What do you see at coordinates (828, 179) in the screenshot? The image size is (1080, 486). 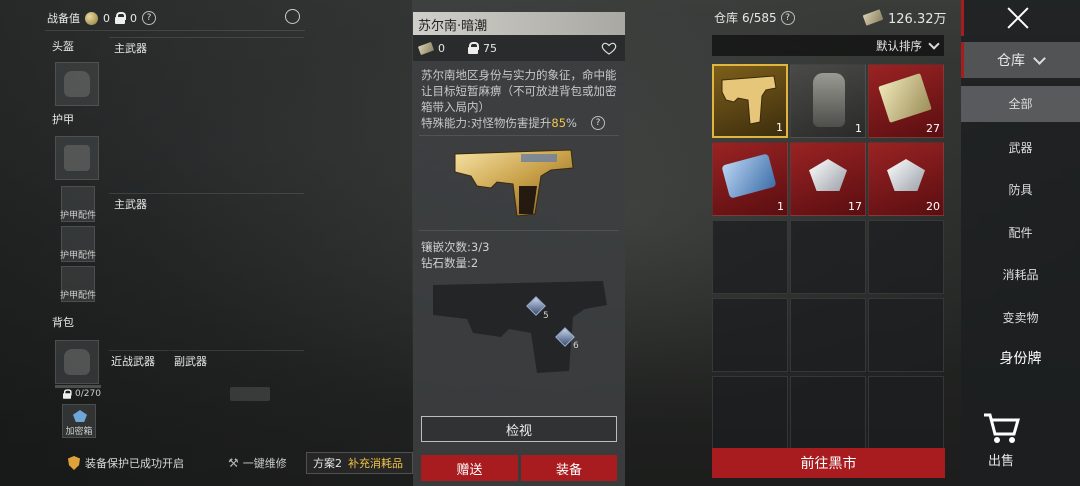 I see `inventory-cell: 17` at bounding box center [828, 179].